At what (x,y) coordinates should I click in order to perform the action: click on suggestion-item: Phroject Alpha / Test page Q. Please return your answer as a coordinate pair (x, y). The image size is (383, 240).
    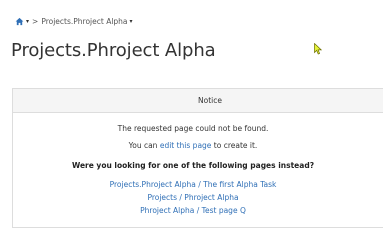
    Looking at the image, I should click on (193, 210).